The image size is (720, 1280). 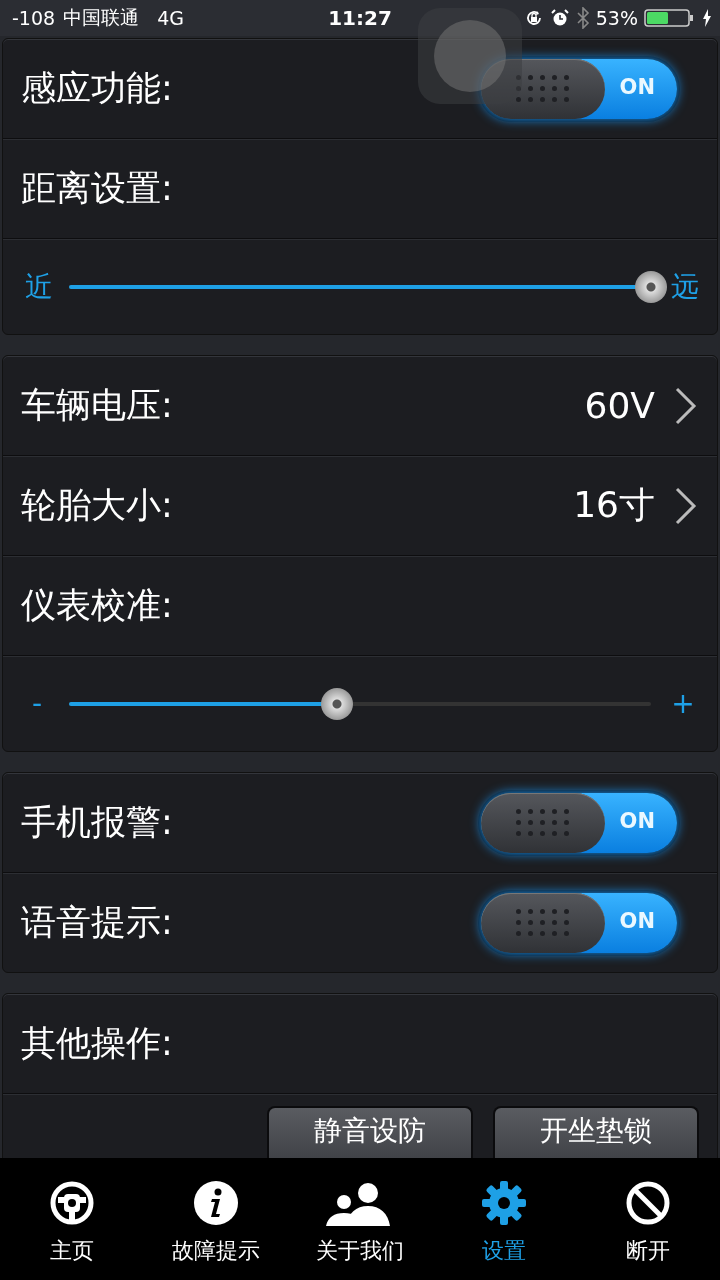 I want to click on setting-label: 手机报警:, so click(x=97, y=822).